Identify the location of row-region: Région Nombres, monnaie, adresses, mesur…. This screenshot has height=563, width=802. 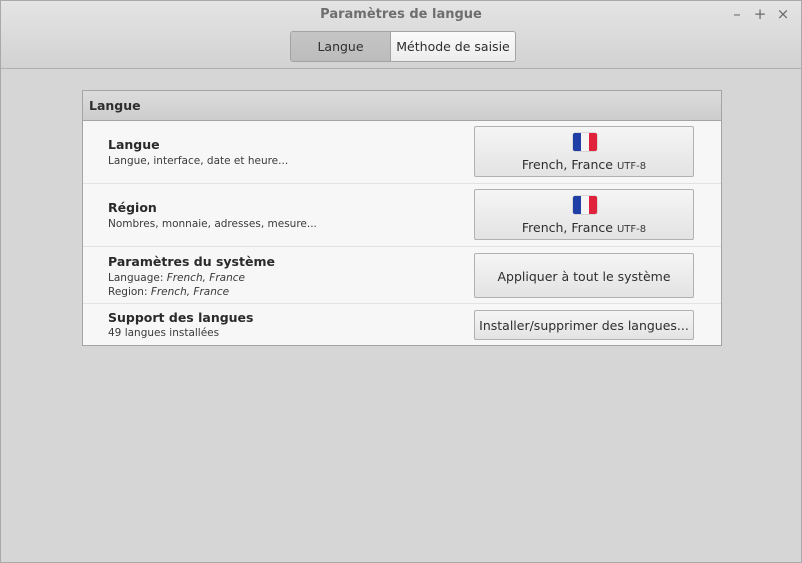
(402, 215).